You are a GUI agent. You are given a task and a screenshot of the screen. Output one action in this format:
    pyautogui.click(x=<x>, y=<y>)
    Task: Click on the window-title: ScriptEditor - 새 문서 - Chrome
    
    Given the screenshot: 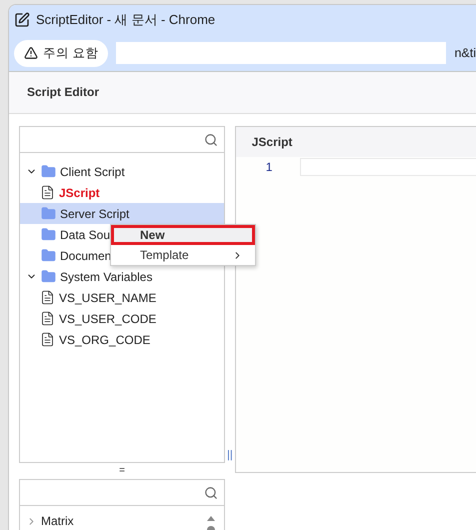 What is the action you would take?
    pyautogui.click(x=126, y=20)
    